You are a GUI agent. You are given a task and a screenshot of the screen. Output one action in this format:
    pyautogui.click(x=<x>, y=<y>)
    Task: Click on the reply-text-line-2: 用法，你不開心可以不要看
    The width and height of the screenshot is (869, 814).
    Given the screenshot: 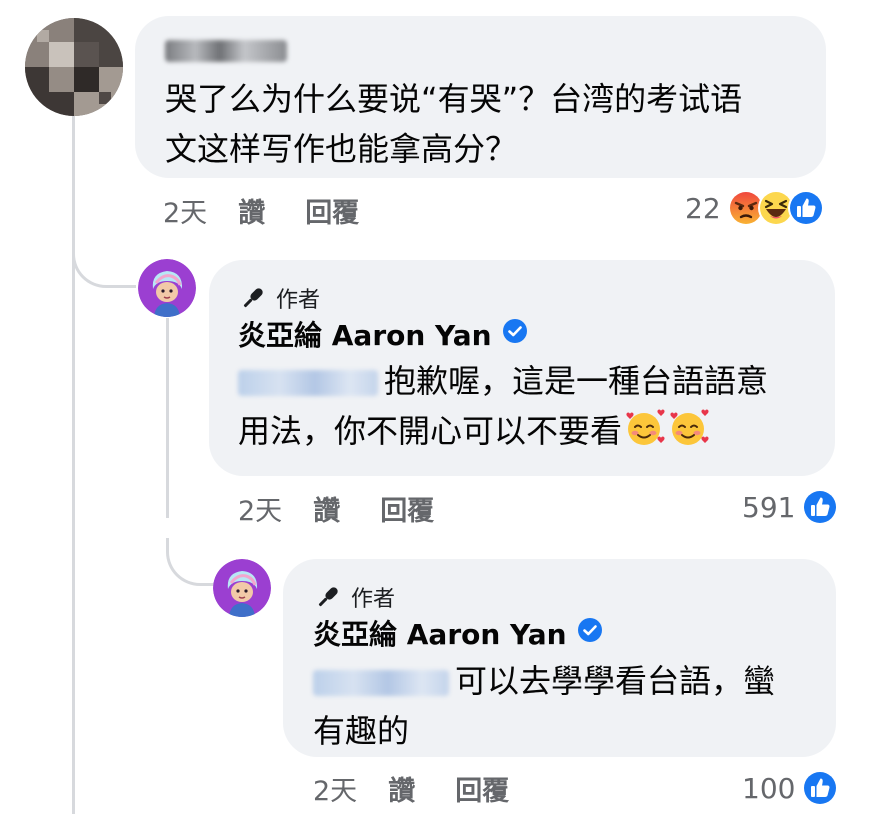 What is the action you would take?
    pyautogui.click(x=503, y=434)
    